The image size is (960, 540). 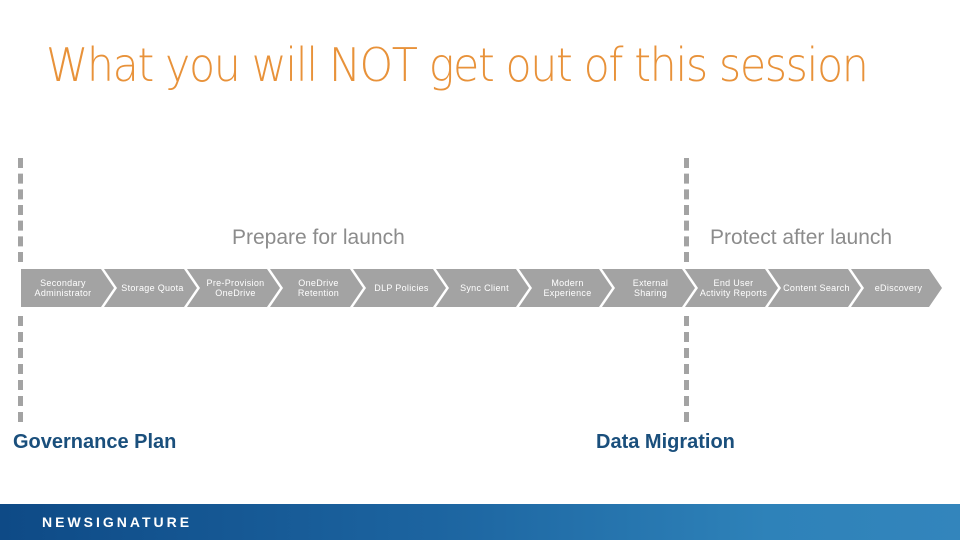 What do you see at coordinates (898, 288) in the screenshot?
I see `step-label: eDiscovery` at bounding box center [898, 288].